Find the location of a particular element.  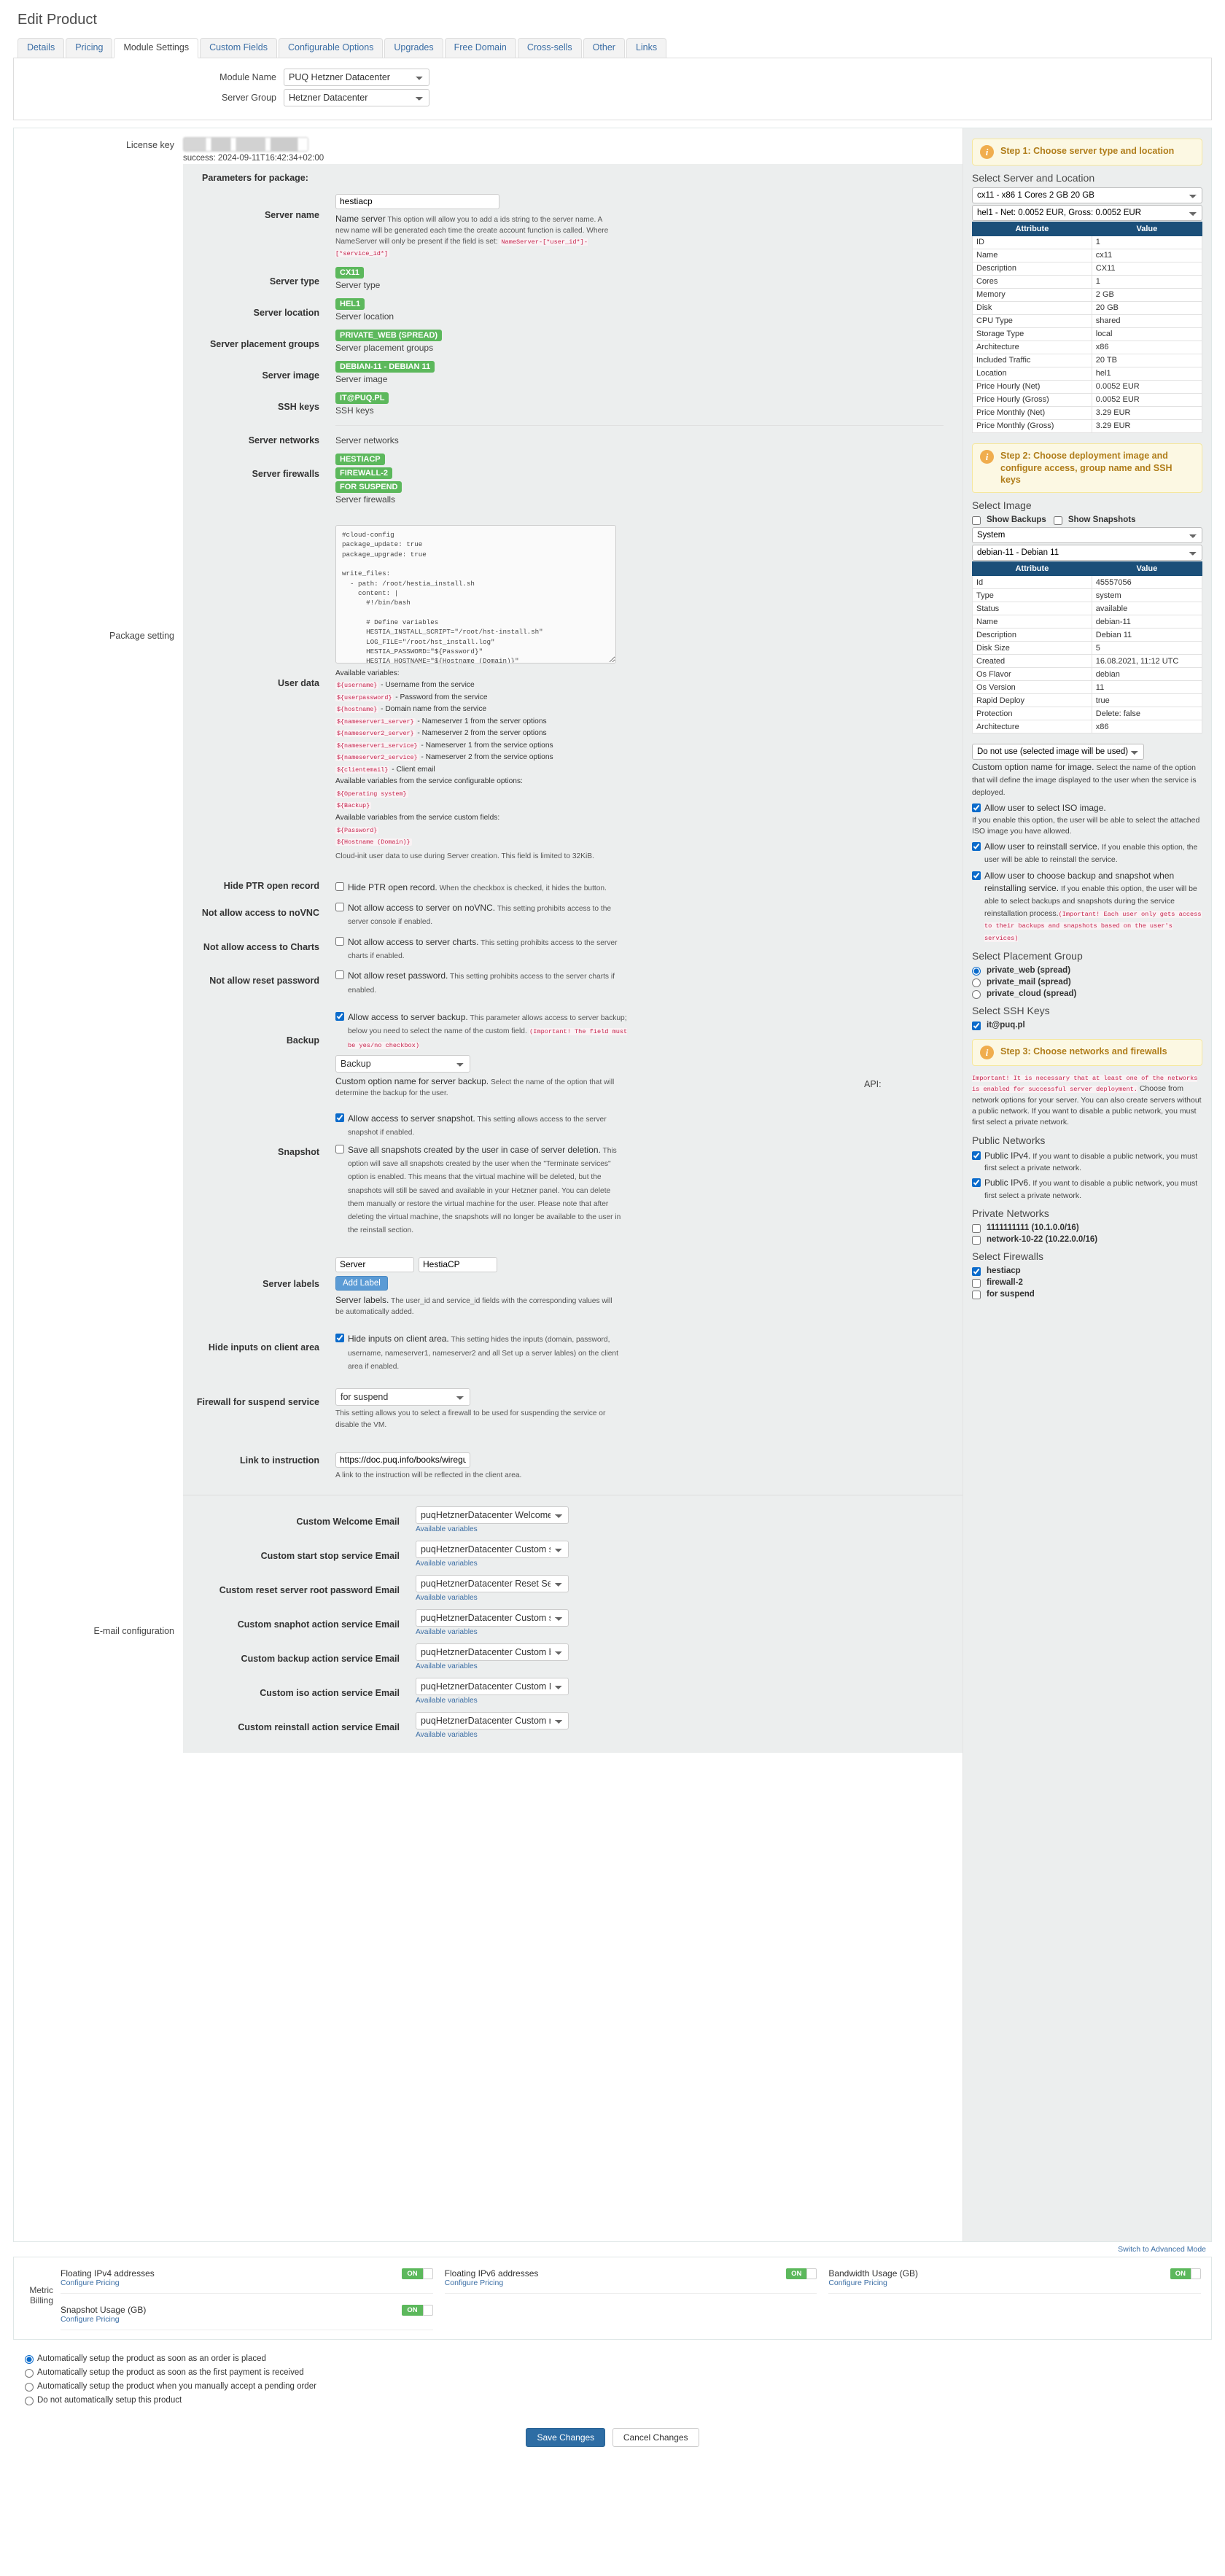

allow-iso-checkbox is located at coordinates (976, 808).